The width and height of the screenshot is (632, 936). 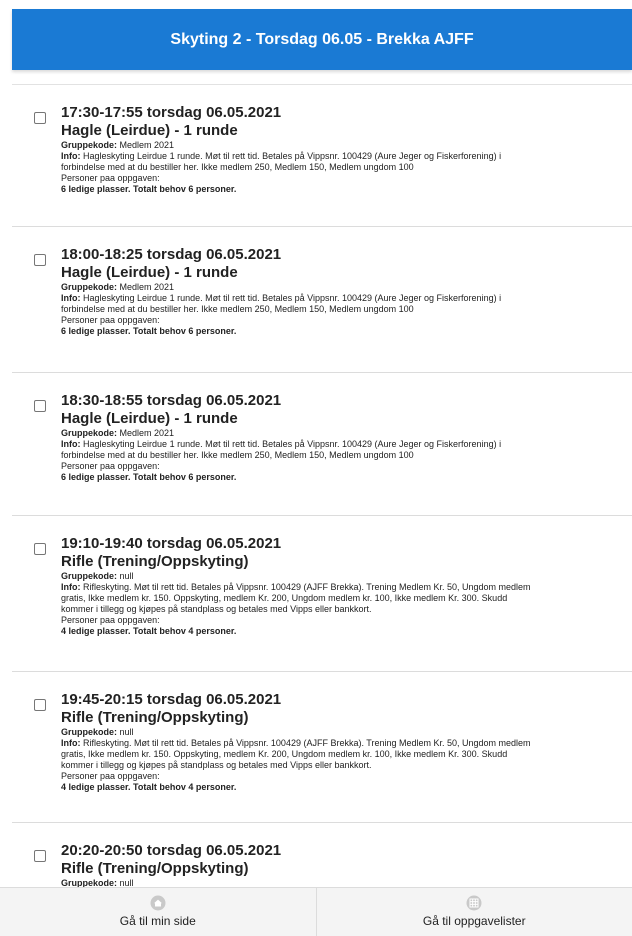 What do you see at coordinates (171, 699) in the screenshot?
I see `task-time: 19:45-20:15 torsdag 06.05.2021` at bounding box center [171, 699].